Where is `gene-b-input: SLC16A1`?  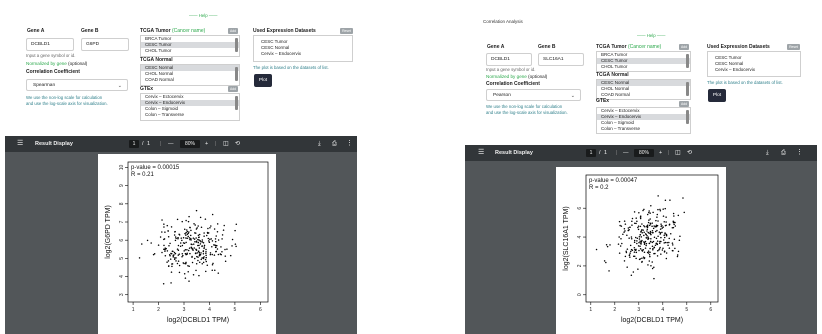
gene-b-input: SLC16A1 is located at coordinates (561, 59).